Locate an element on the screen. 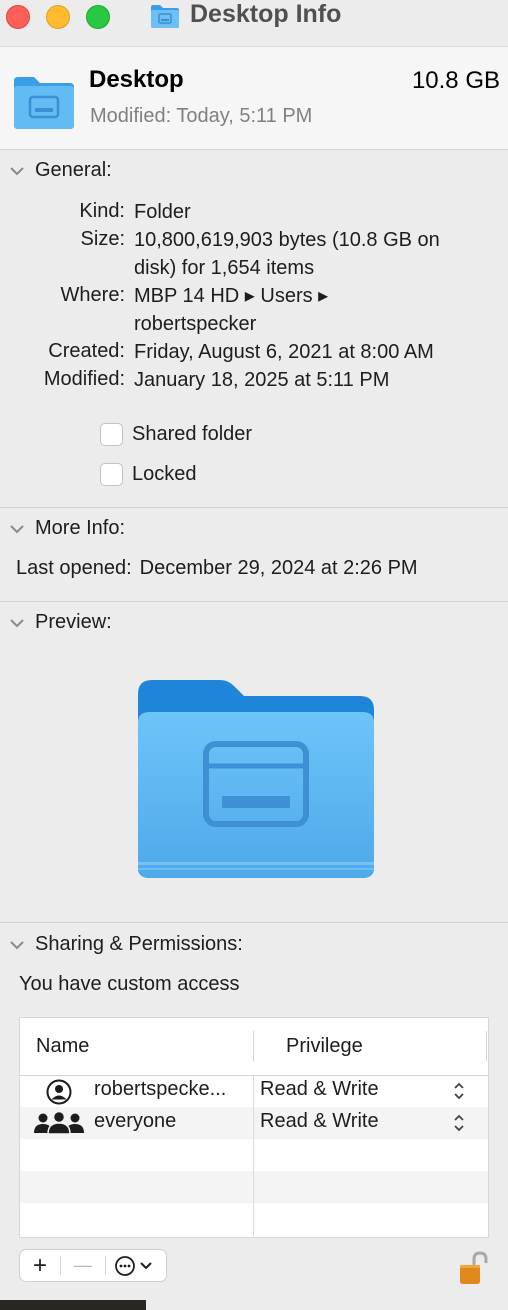 Image resolution: width=508 pixels, height=1310 pixels. item-modified: Modified: Today, 5:11 PM is located at coordinates (201, 116).